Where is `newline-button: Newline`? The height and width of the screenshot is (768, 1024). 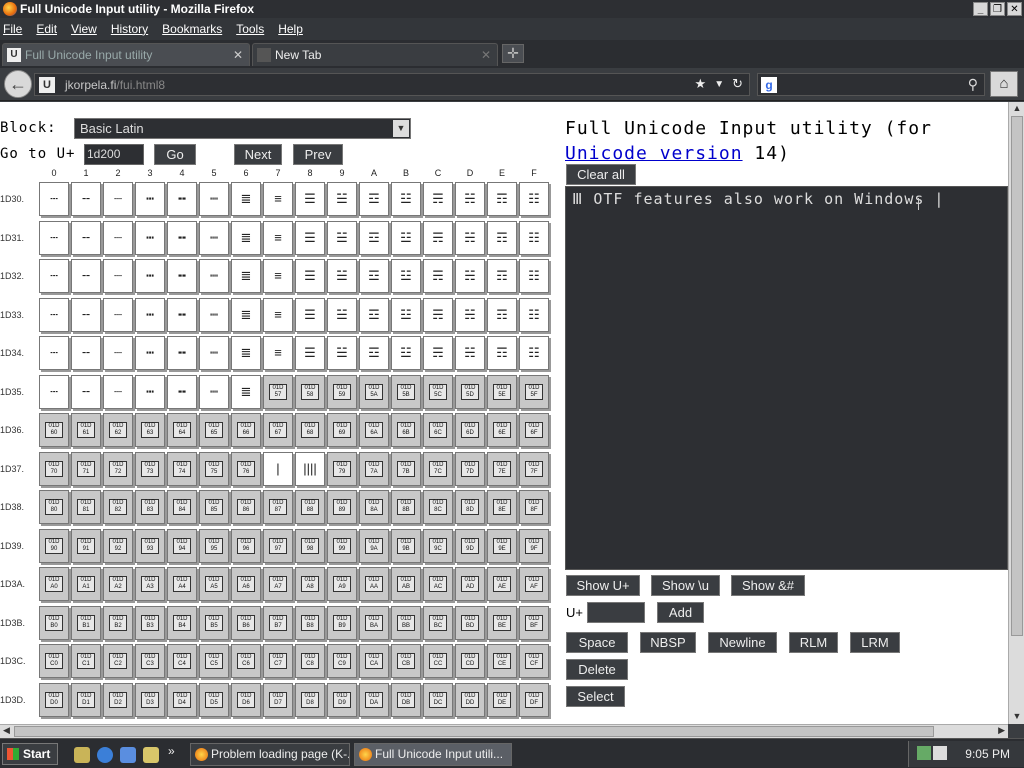 newline-button: Newline is located at coordinates (742, 642).